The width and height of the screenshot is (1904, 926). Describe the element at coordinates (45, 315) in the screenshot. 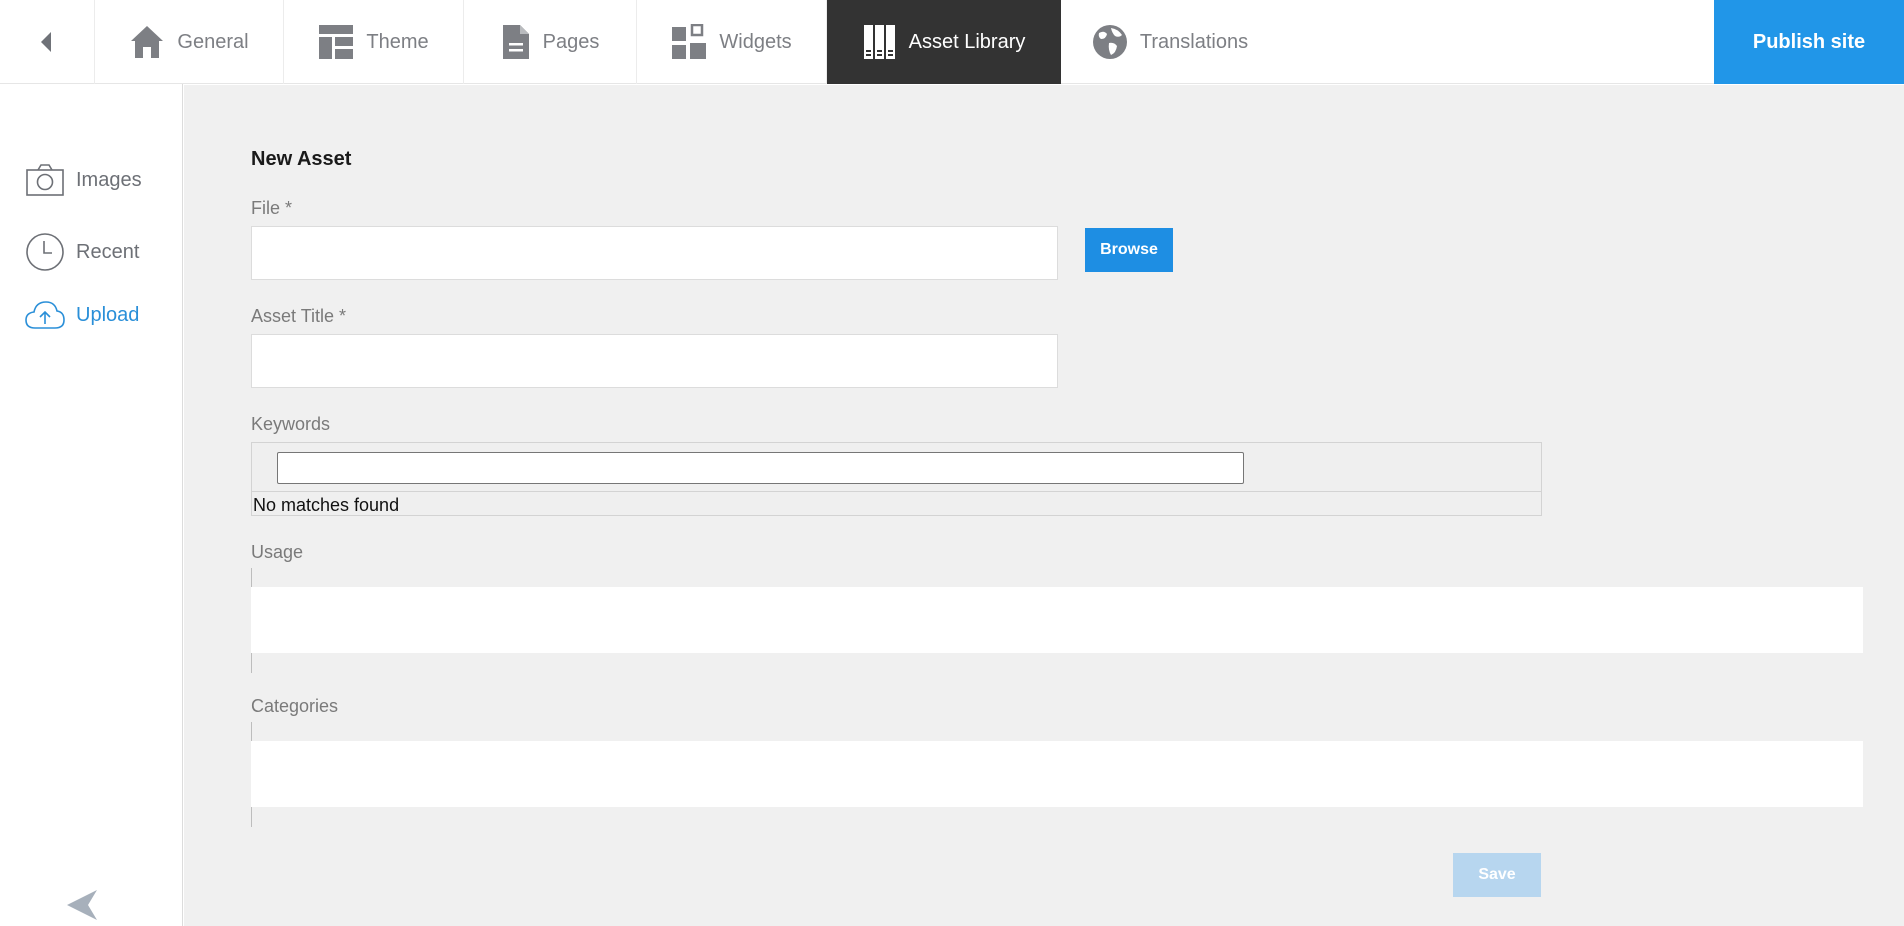

I see `cloud-upload-icon` at that location.